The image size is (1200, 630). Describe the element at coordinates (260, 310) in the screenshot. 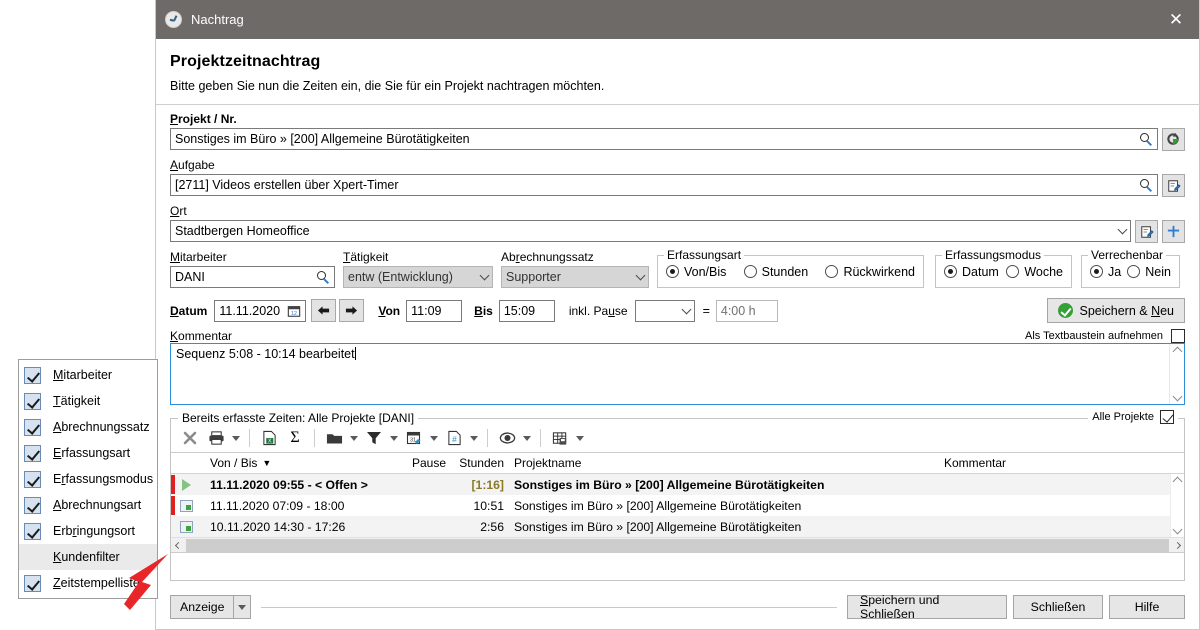

I see `datum-input: 11.11.2020 12` at that location.